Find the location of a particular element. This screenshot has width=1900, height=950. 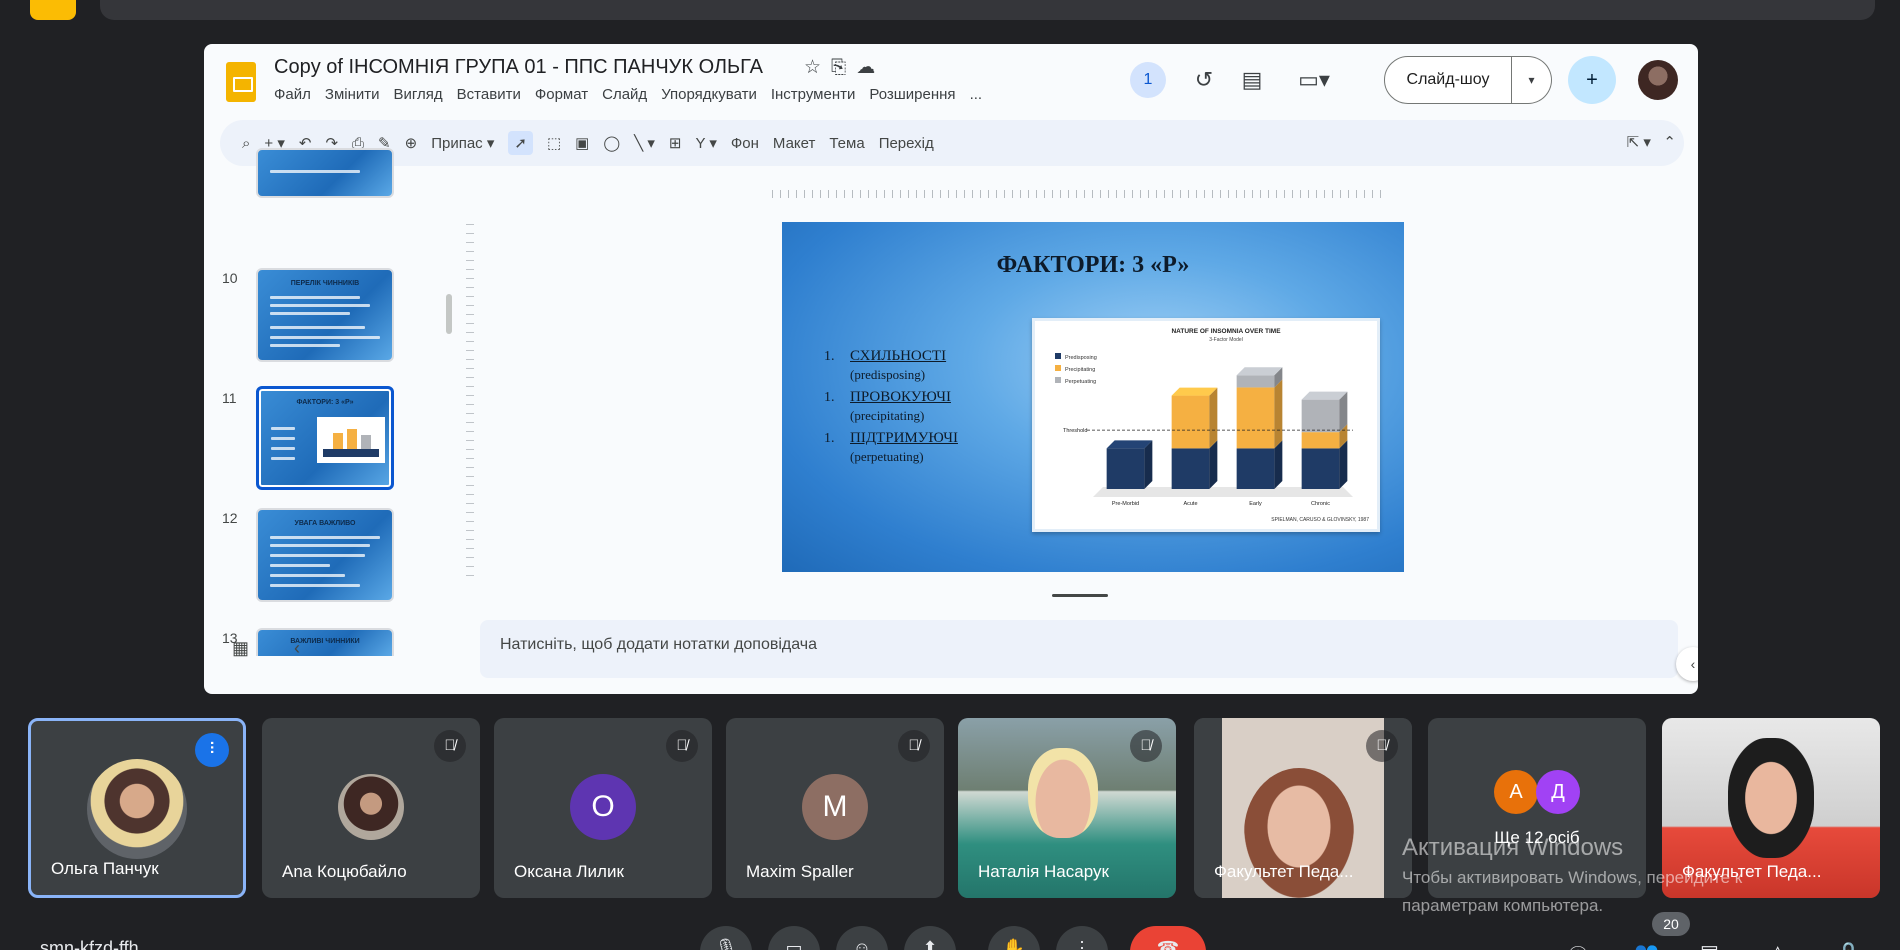

slides-logo-icon is located at coordinates (241, 82).